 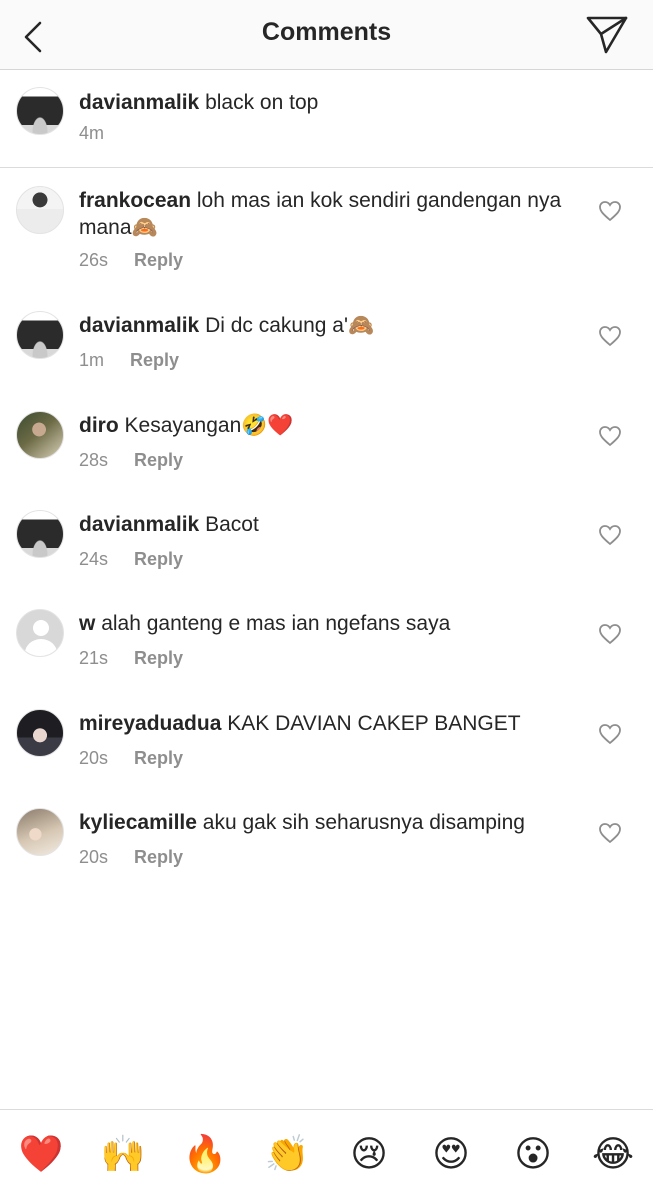 I want to click on post-caption: davianmalik black on top 4m, so click(x=326, y=119).